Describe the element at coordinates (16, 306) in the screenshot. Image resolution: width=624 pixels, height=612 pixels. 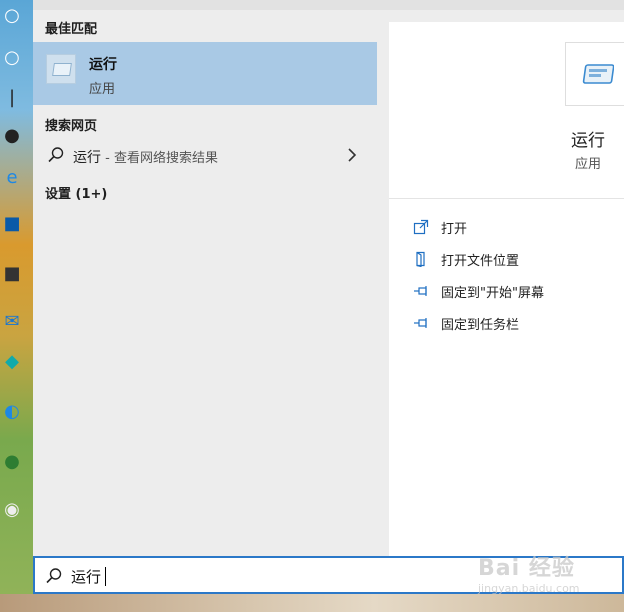
I see `desktop-background: ○ ○ | ● e ■ ■ ✉ ◆ ◐ ● ◉` at that location.